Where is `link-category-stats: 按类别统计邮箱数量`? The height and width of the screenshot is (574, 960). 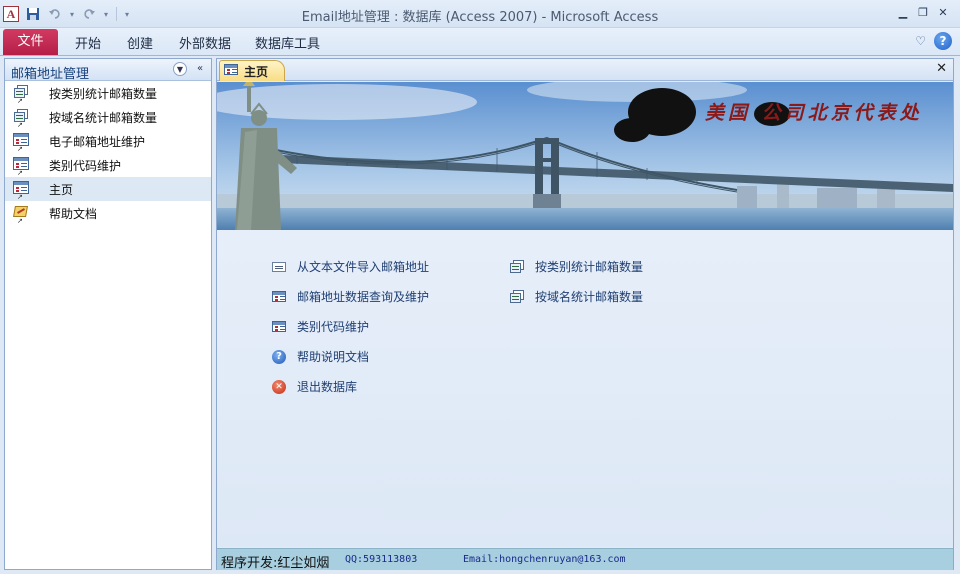
link-category-stats: 按类别统计邮箱数量 is located at coordinates (576, 266).